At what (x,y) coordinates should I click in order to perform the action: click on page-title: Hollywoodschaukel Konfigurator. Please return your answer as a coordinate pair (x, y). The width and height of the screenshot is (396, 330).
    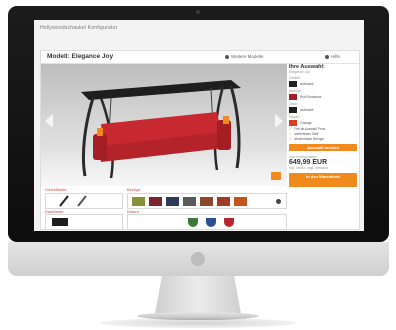
    Looking at the image, I should click on (79, 28).